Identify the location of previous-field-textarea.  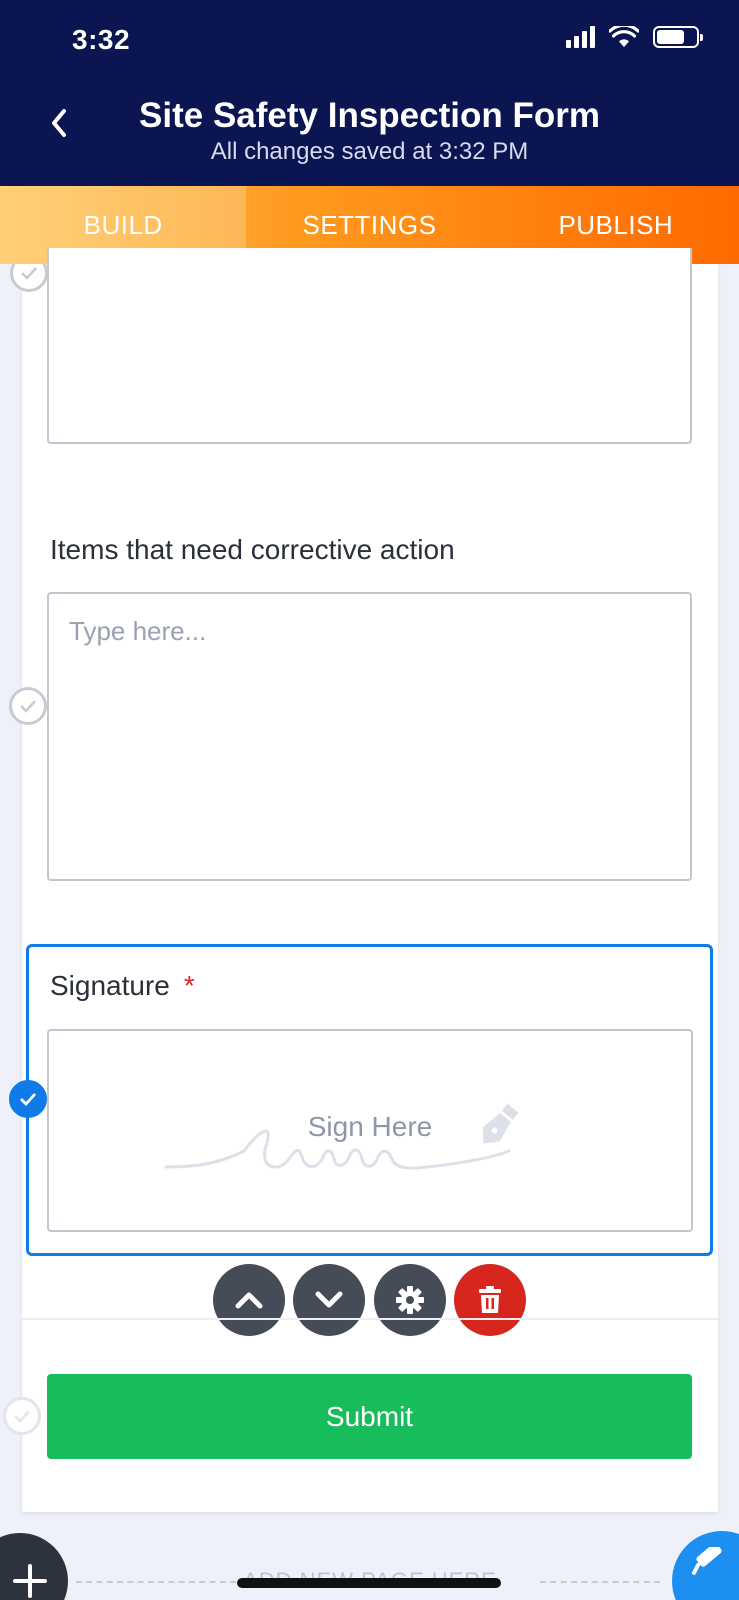
(369, 346).